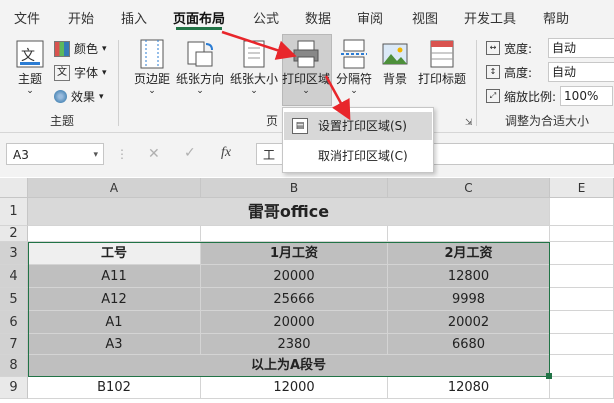 The height and width of the screenshot is (403, 614). Describe the element at coordinates (199, 17) in the screenshot. I see `tab-page-layout: 页面布局` at that location.